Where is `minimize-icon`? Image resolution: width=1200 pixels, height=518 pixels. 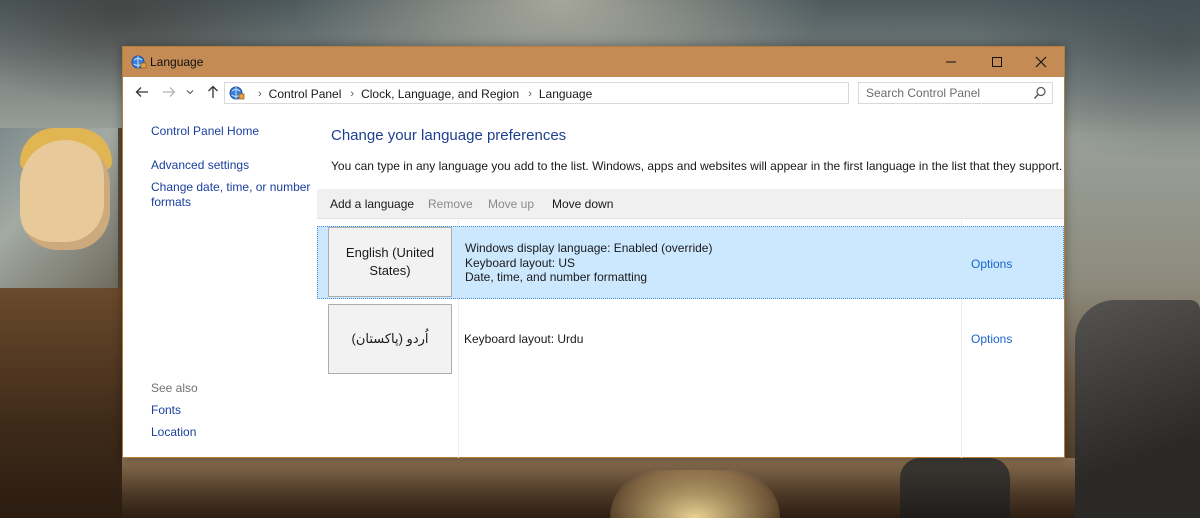 minimize-icon is located at coordinates (951, 62).